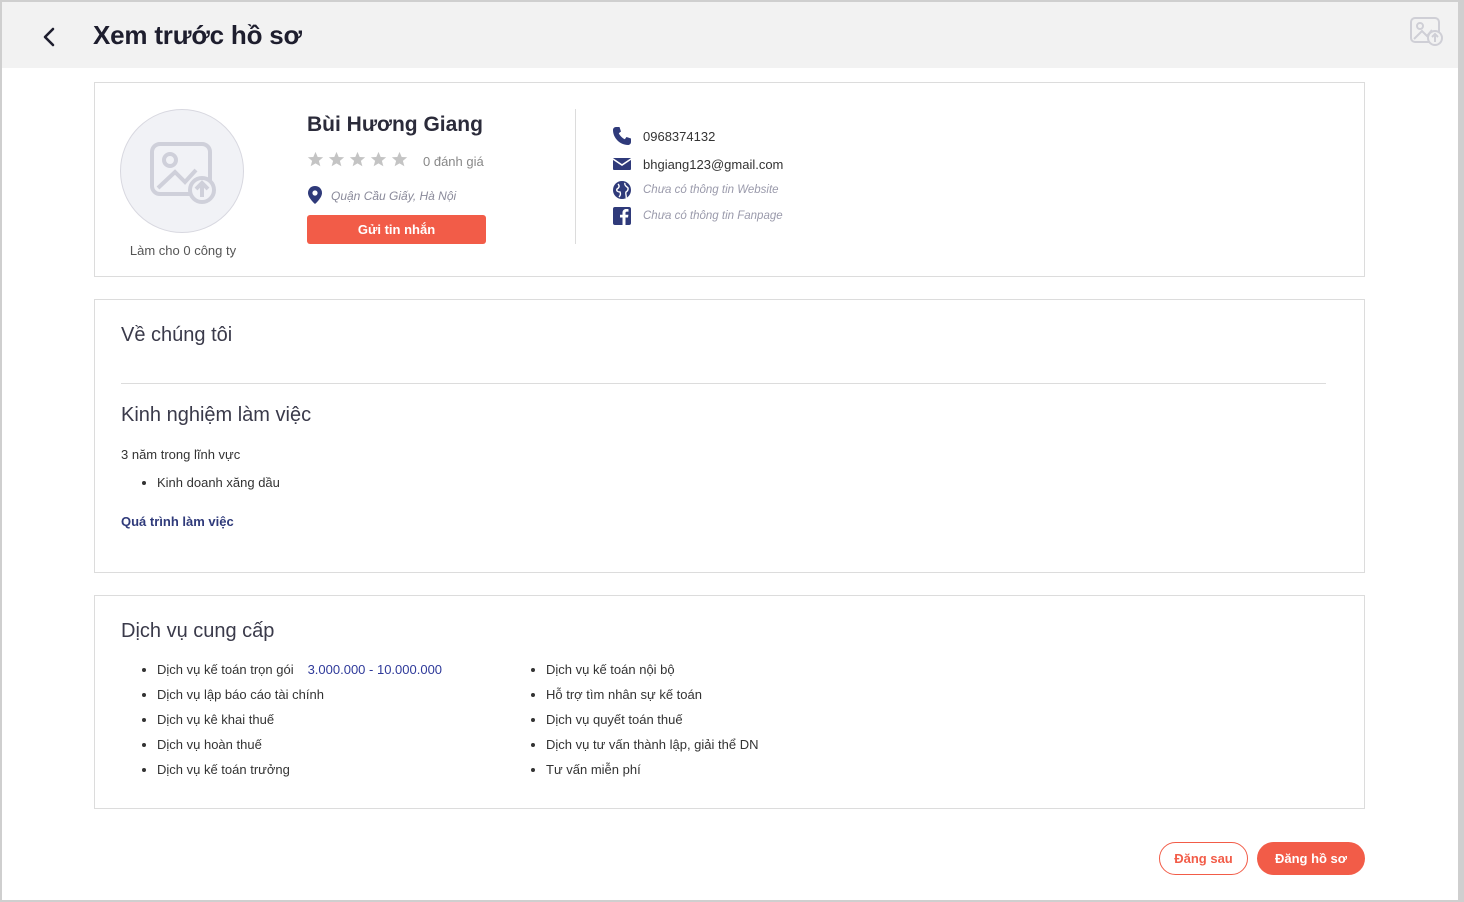  I want to click on scrollbar, so click(1461, 484).